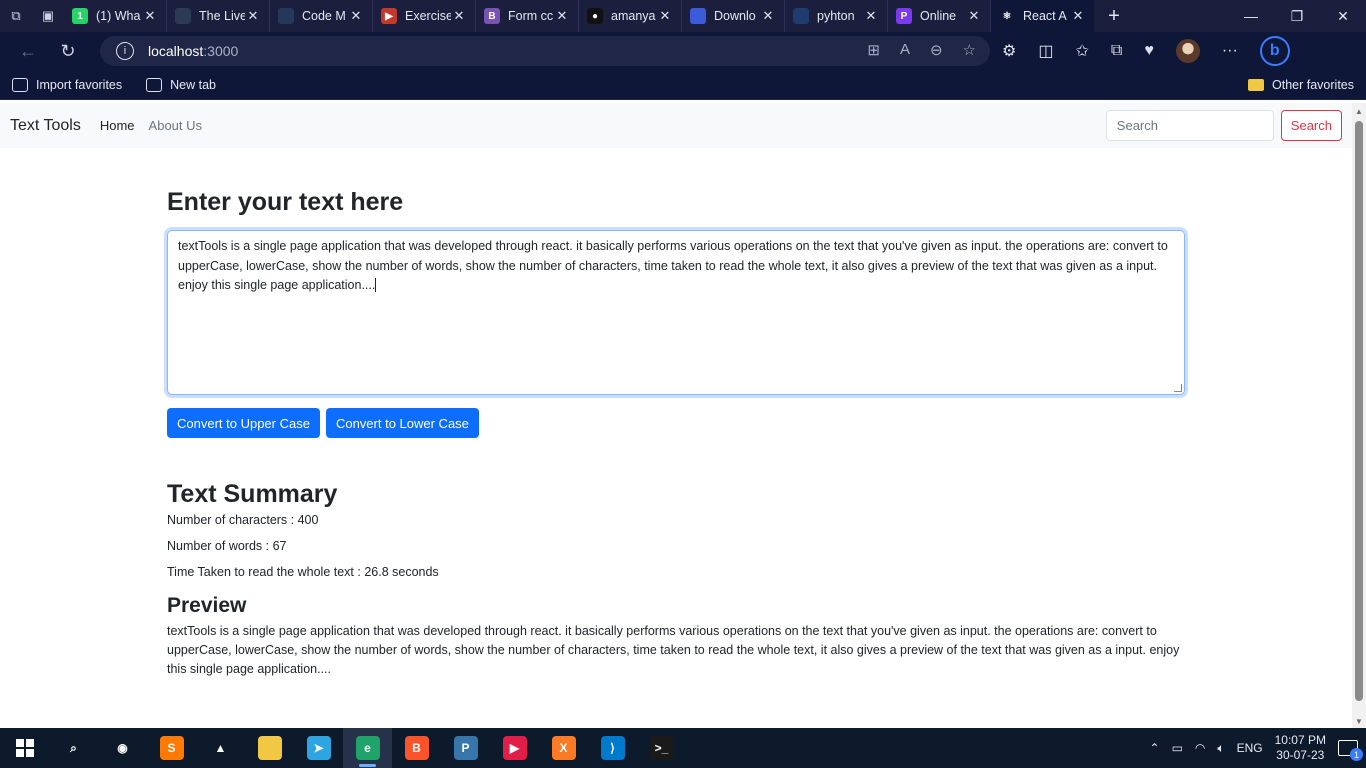  Describe the element at coordinates (48, 16) in the screenshot. I see `tab-actions-icon: ▣` at that location.